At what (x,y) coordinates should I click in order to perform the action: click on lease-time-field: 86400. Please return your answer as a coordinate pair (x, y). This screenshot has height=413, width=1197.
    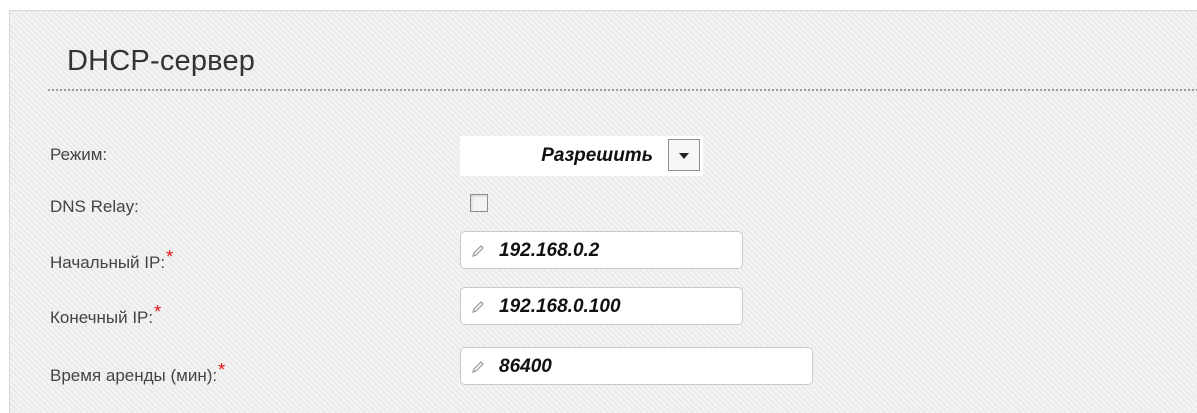
    Looking at the image, I should click on (636, 366).